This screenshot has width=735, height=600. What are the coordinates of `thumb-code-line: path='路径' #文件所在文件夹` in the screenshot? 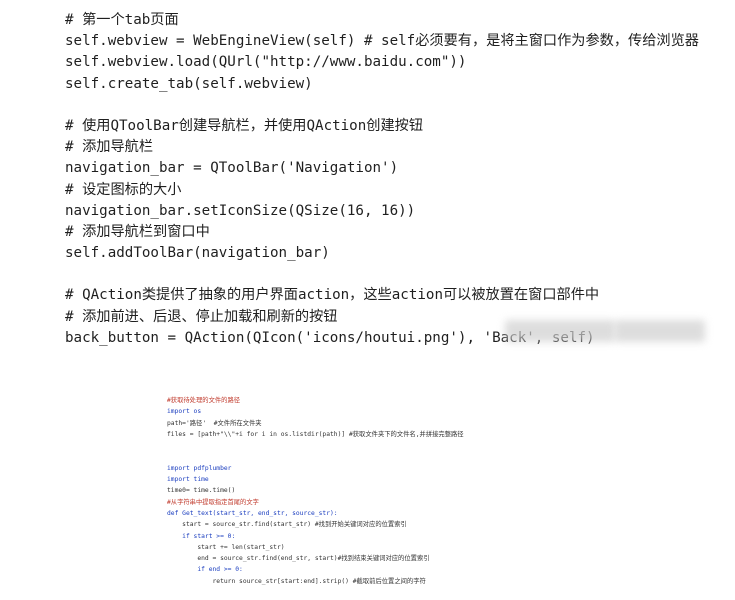 It's located at (214, 423).